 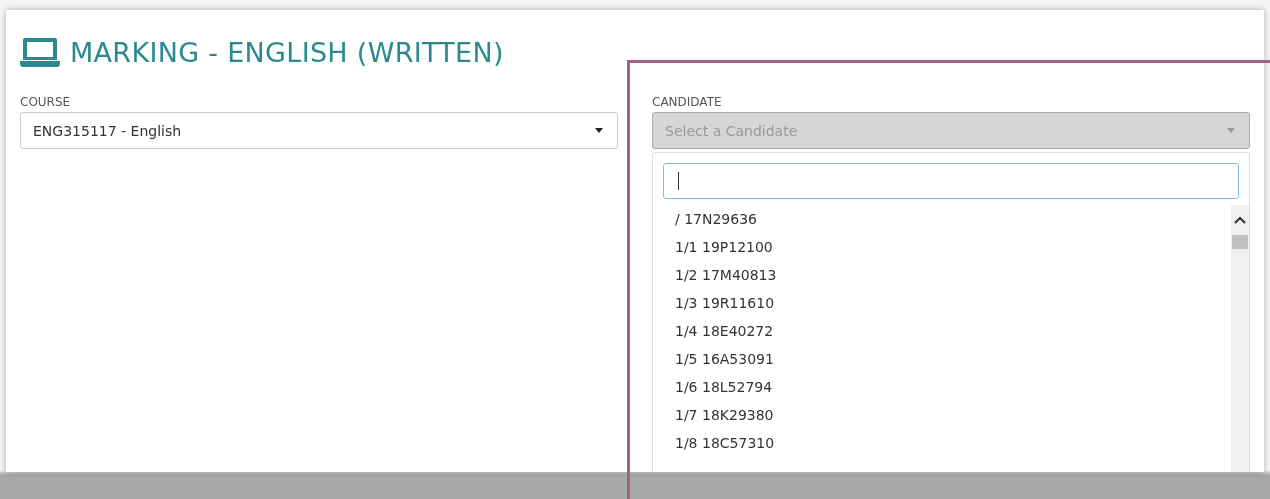 I want to click on page-title: MARKING - ENGLISH (WRITTEN), so click(x=287, y=52).